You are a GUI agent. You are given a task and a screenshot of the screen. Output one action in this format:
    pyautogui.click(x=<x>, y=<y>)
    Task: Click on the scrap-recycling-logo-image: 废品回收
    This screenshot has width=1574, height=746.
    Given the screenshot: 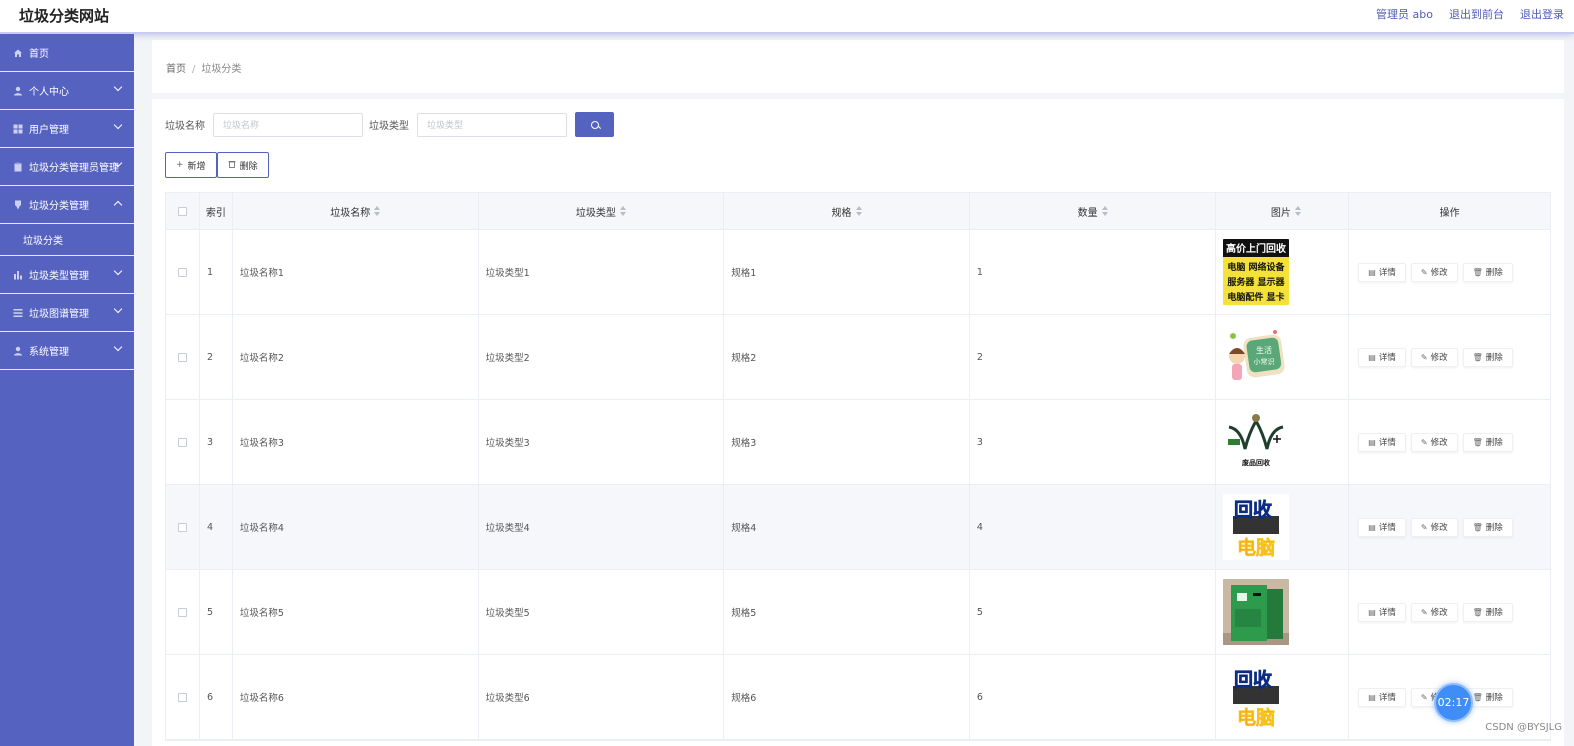 What is the action you would take?
    pyautogui.click(x=1256, y=442)
    